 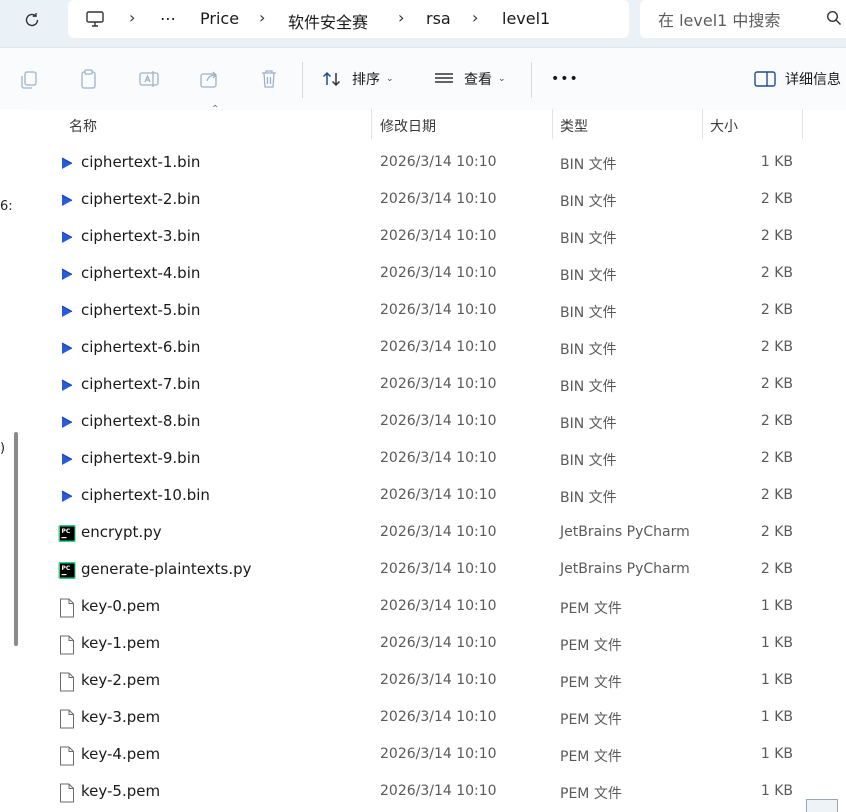 I want to click on search-box, so click(x=743, y=19).